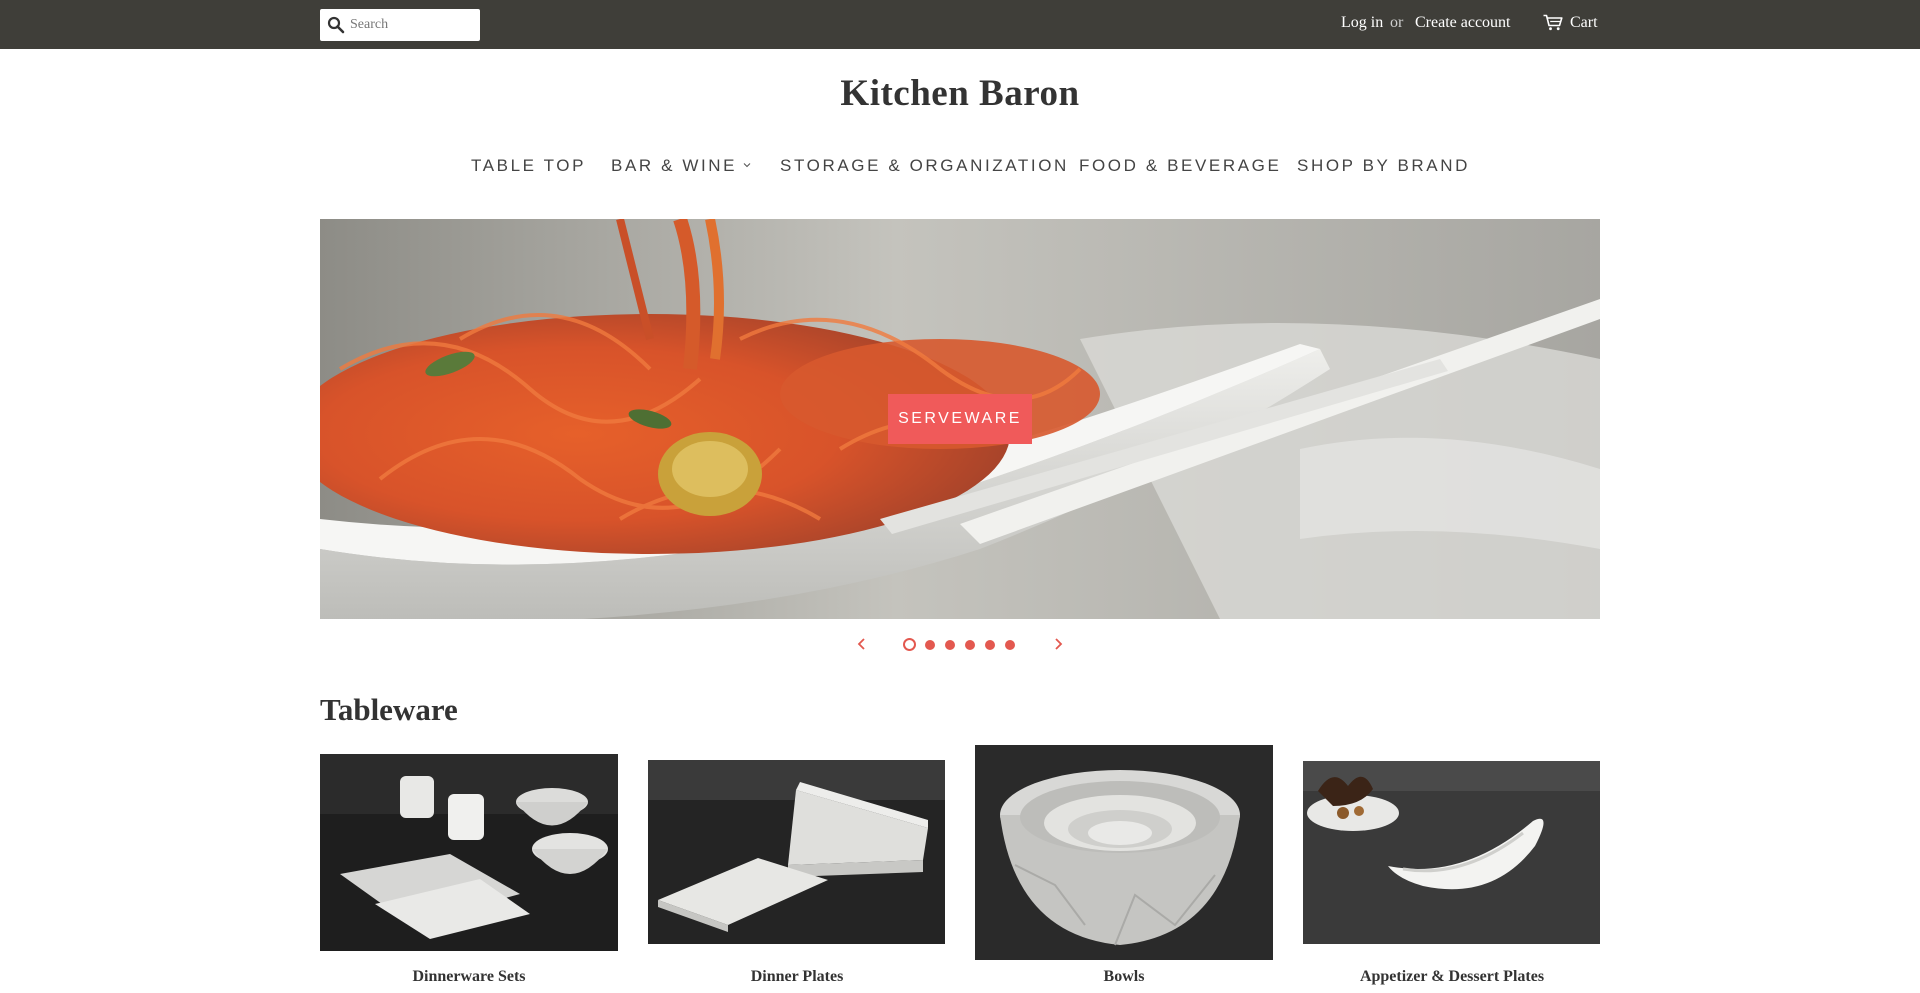 The height and width of the screenshot is (993, 1920). Describe the element at coordinates (960, 24) in the screenshot. I see `top-bar: Log in or Create account Cart` at that location.